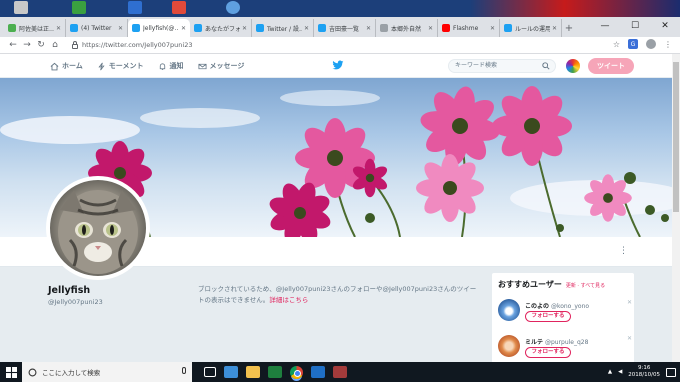  What do you see at coordinates (27, 45) in the screenshot?
I see `forward-icon: →` at bounding box center [27, 45].